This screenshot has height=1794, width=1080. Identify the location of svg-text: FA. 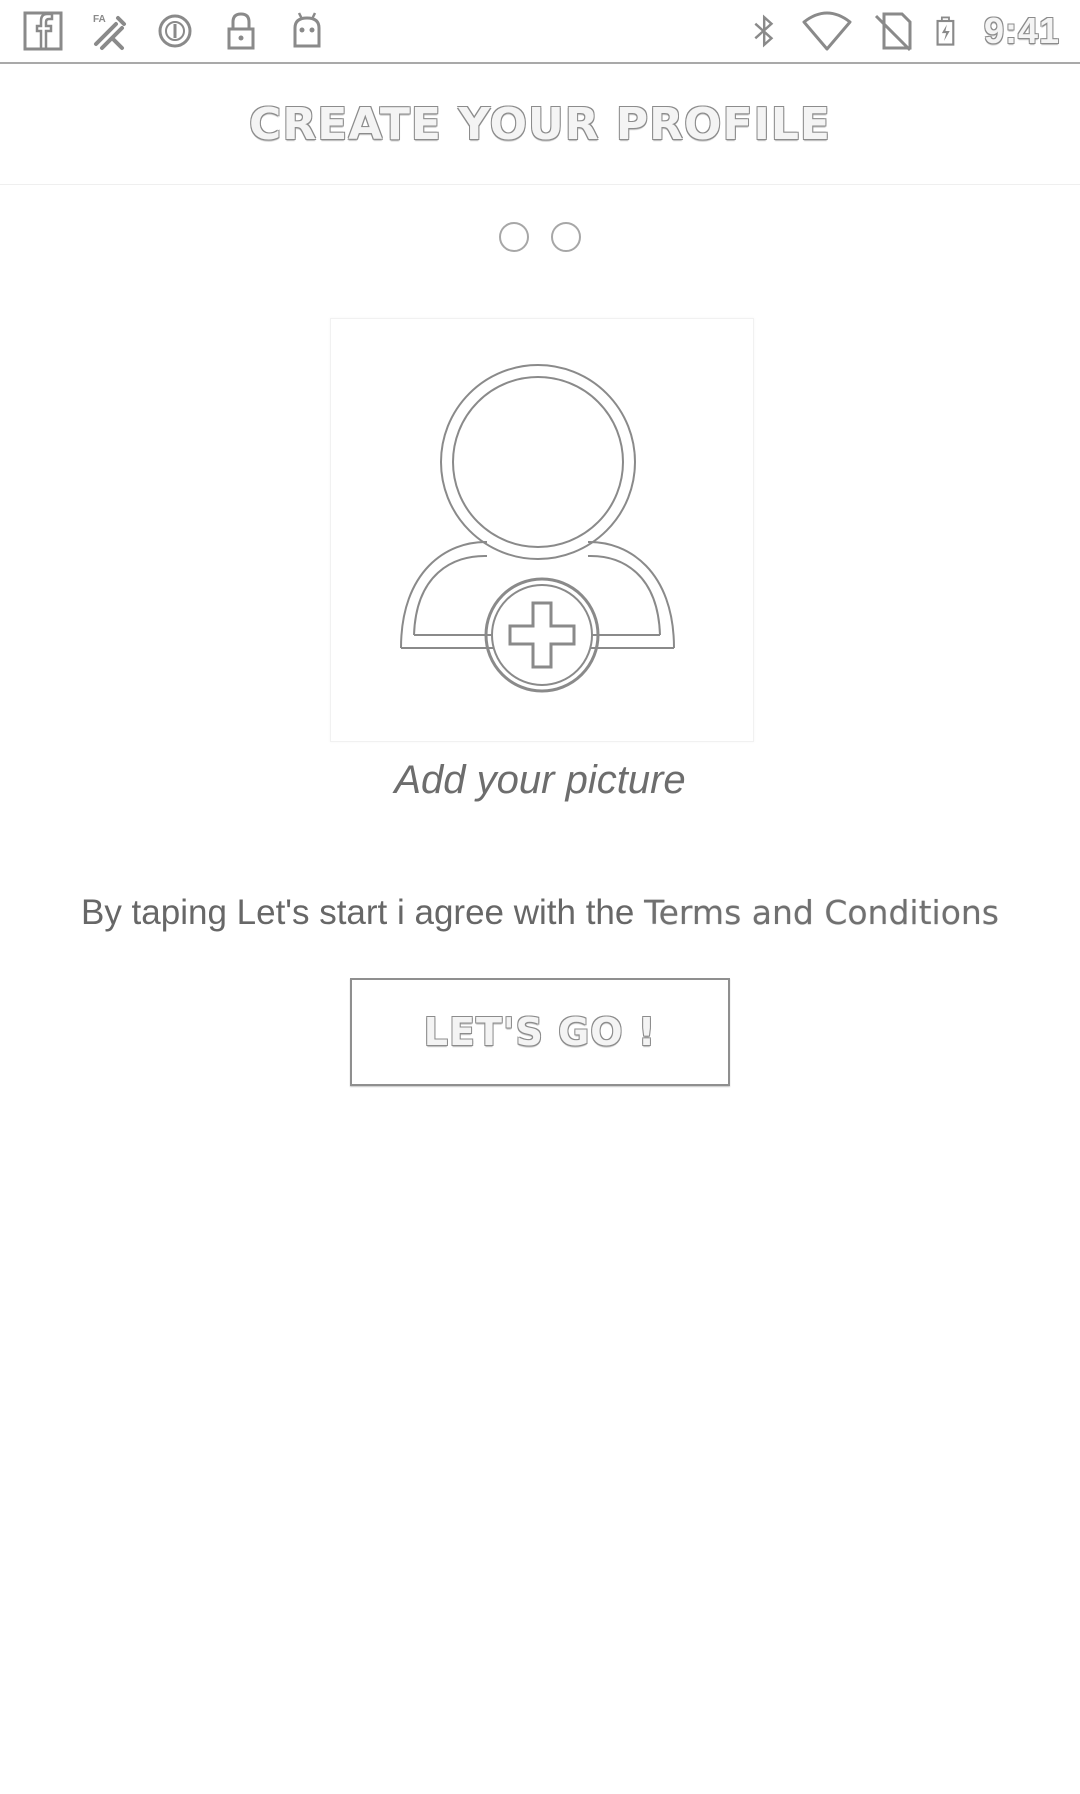
(99, 19).